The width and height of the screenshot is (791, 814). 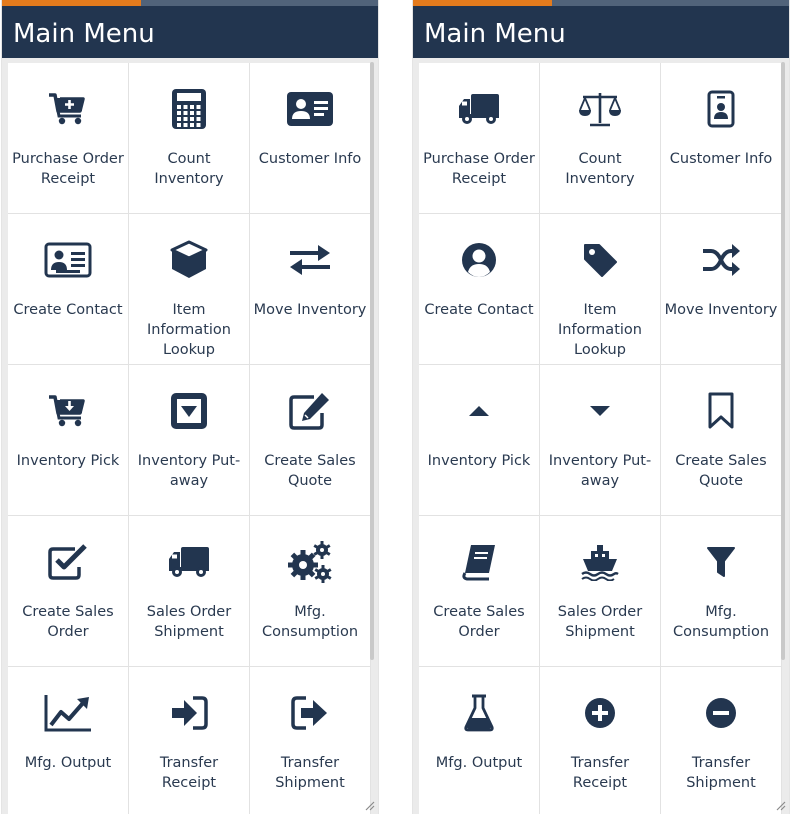 What do you see at coordinates (68, 562) in the screenshot?
I see `check-square-icon` at bounding box center [68, 562].